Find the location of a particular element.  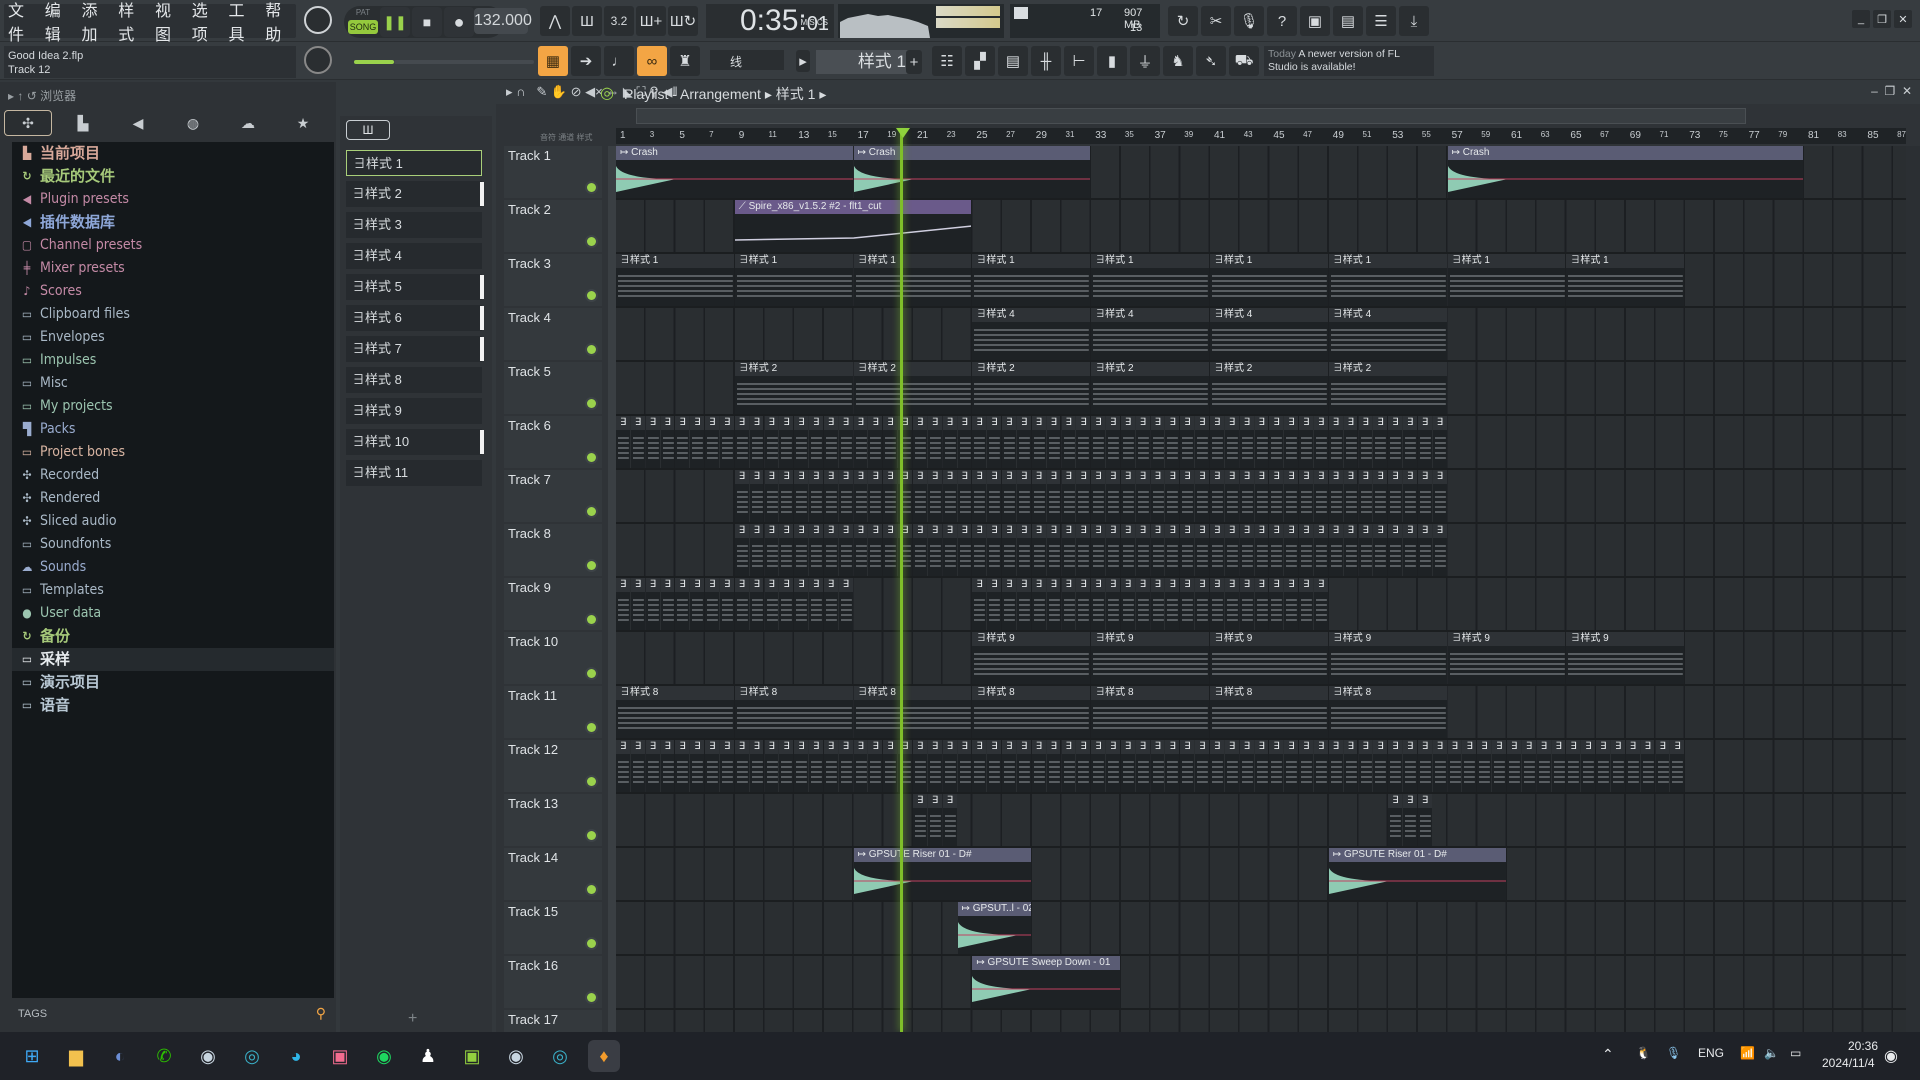

browser-item: ✣ Rendered is located at coordinates (173, 498).